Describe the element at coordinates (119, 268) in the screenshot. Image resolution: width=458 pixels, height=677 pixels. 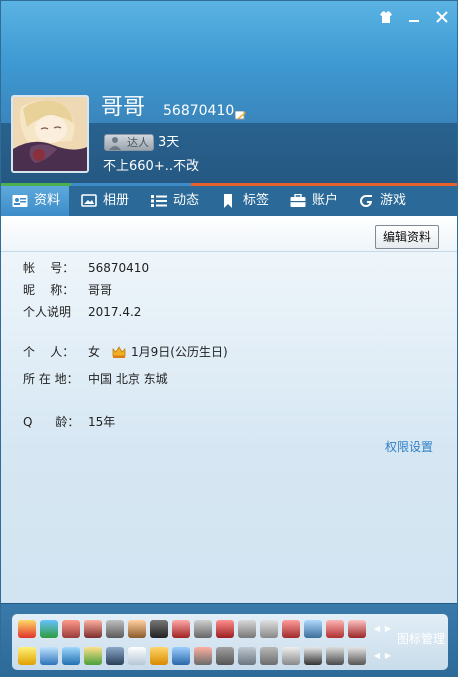
I see `account-value: 56870410` at that location.